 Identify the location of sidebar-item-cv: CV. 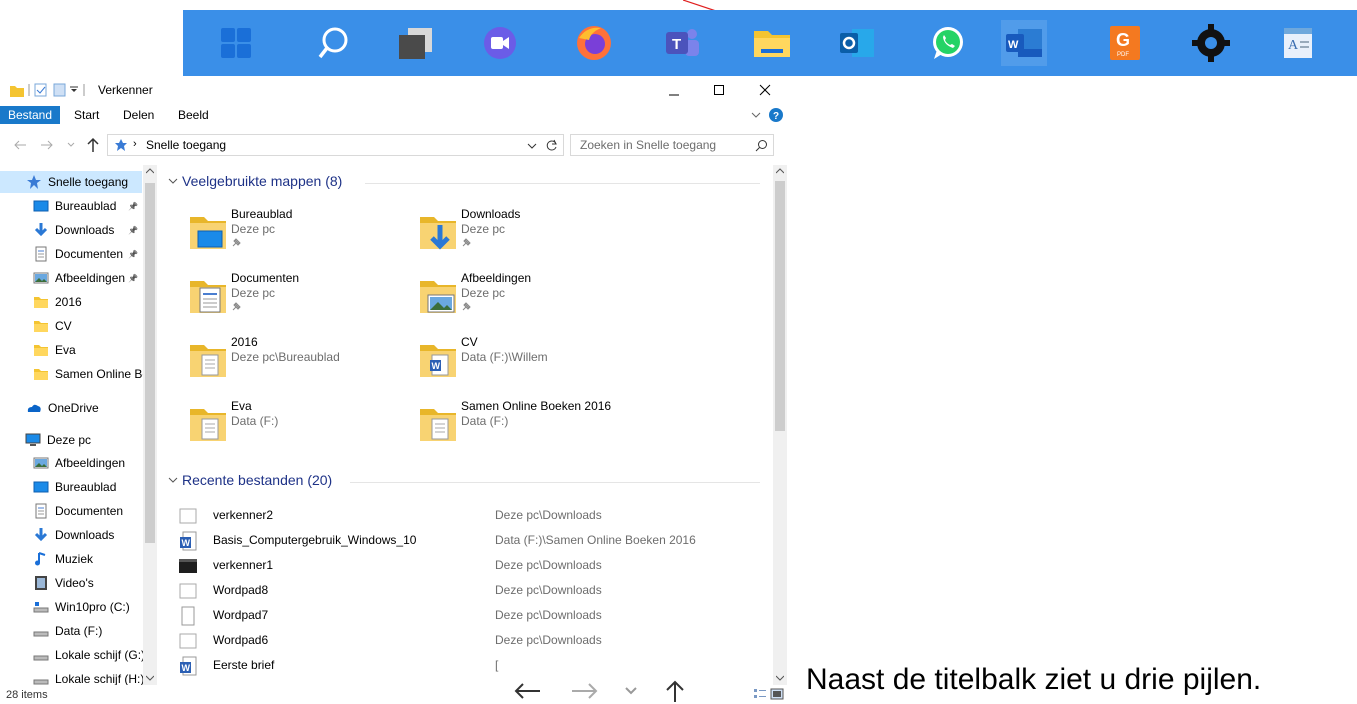
(71, 326).